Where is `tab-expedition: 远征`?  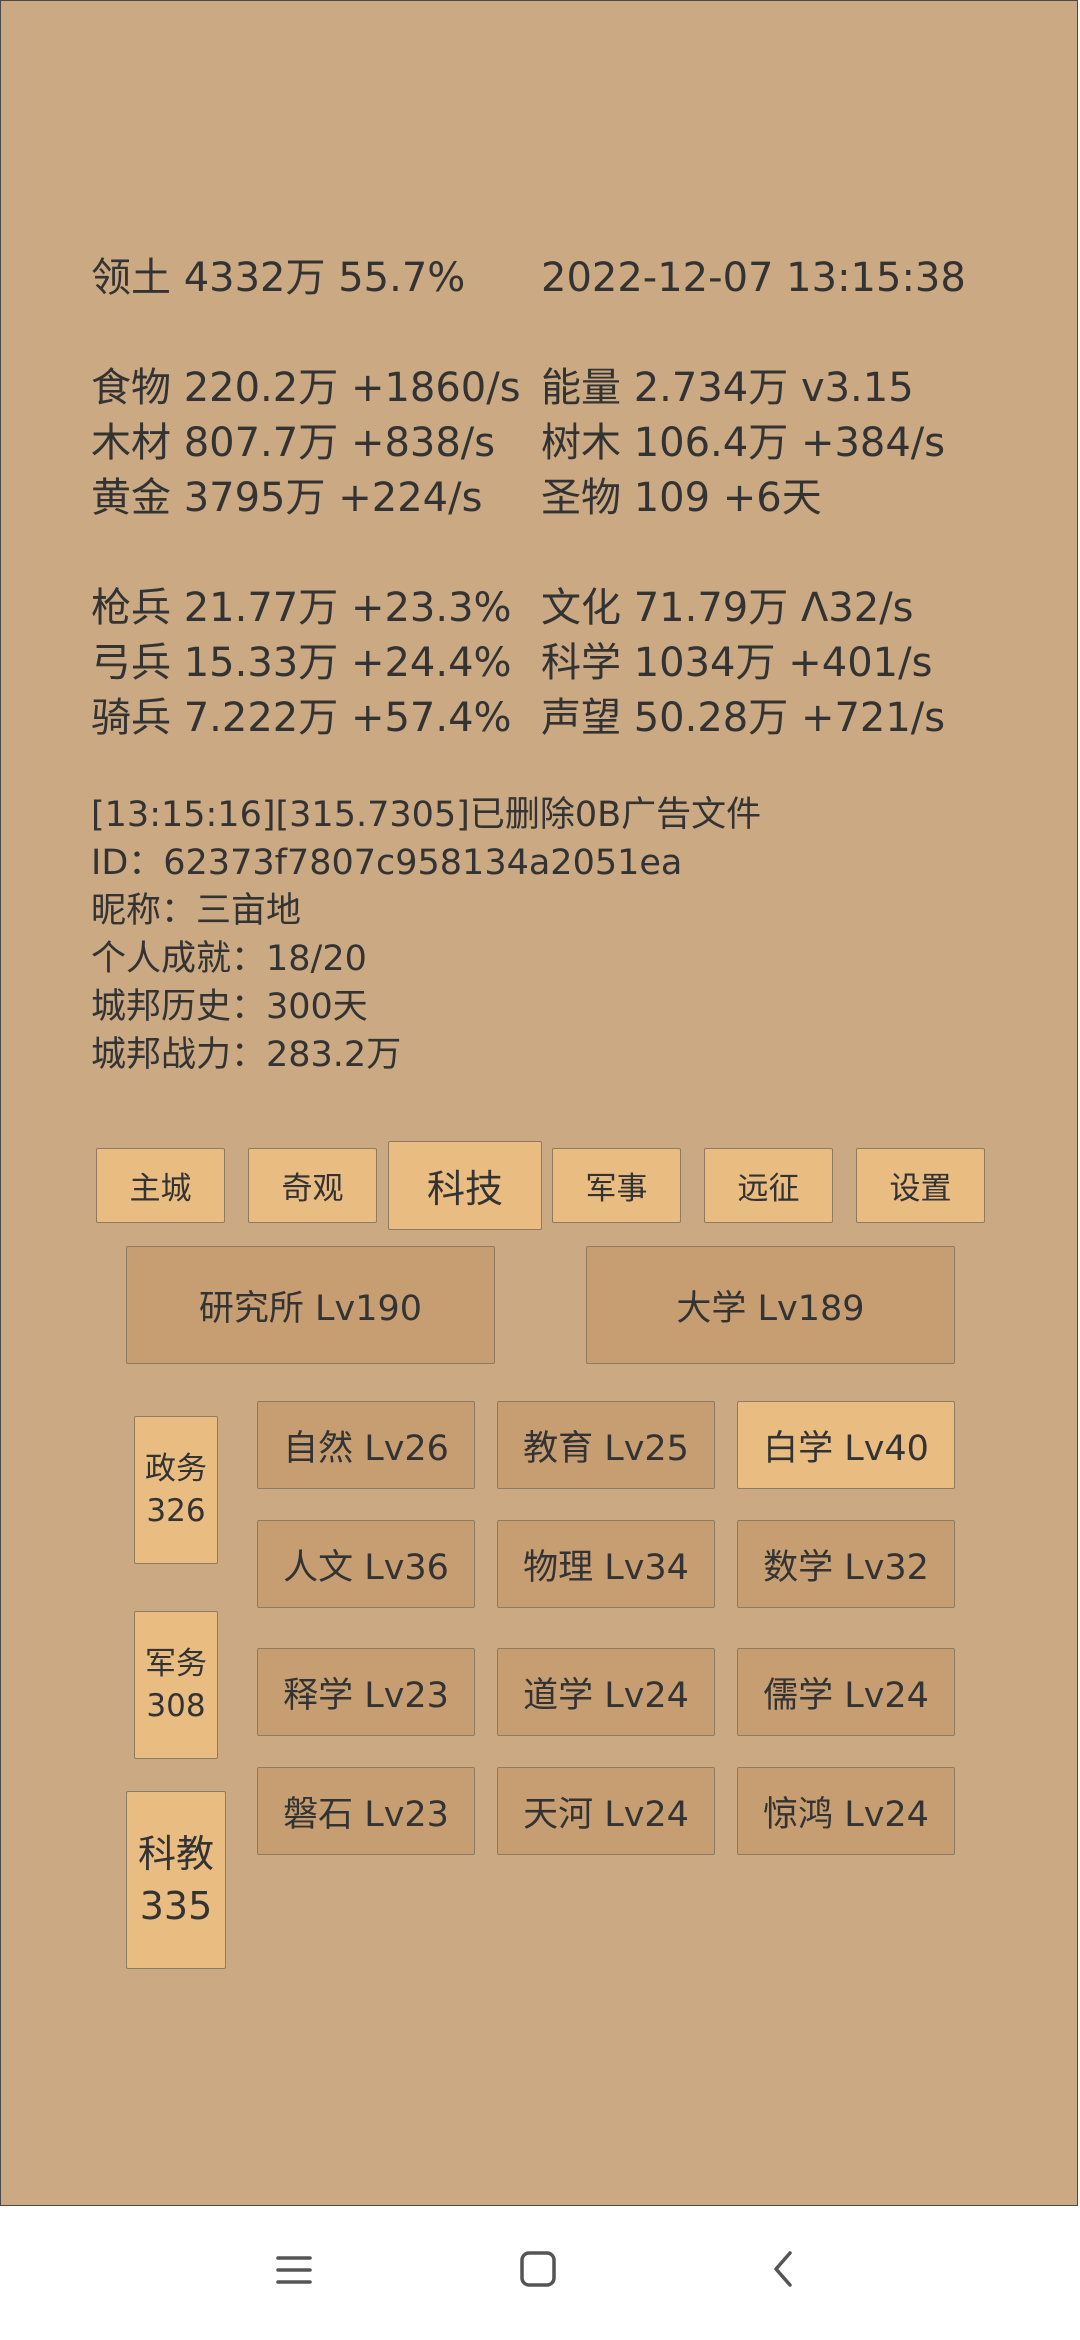 tab-expedition: 远征 is located at coordinates (768, 1185).